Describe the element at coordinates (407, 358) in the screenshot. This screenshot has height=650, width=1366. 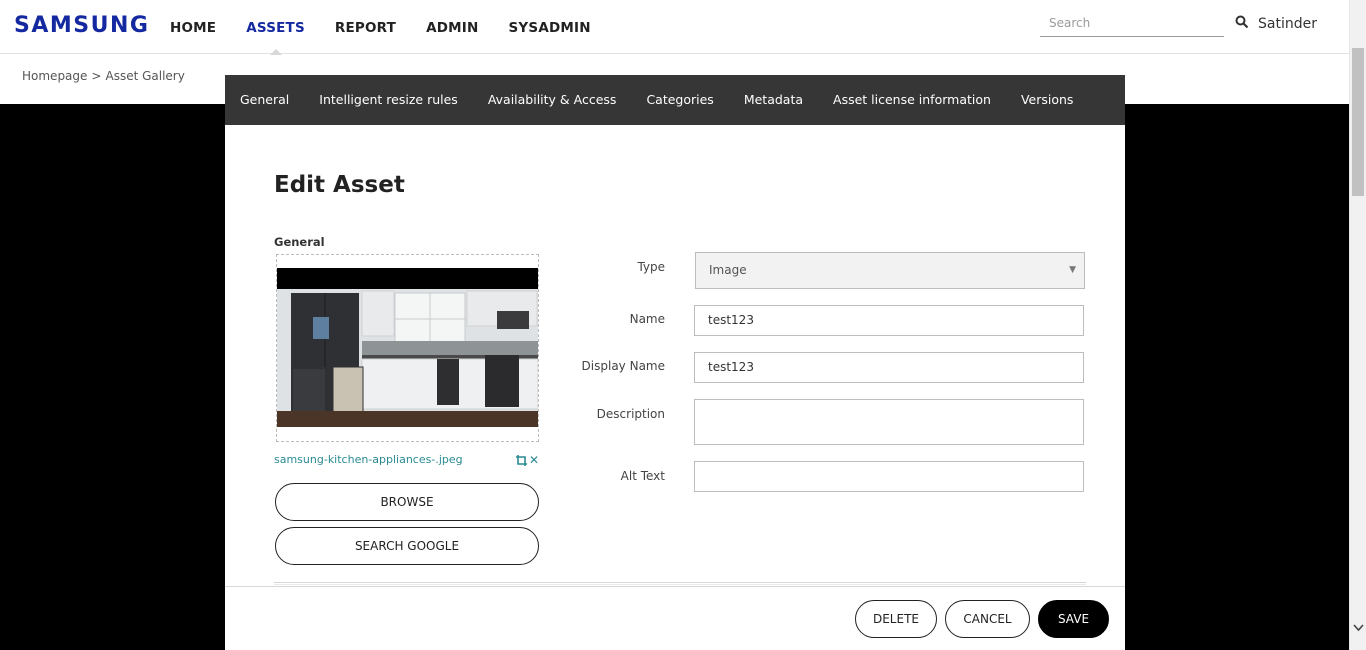
I see `asset-thumbnail-image` at that location.